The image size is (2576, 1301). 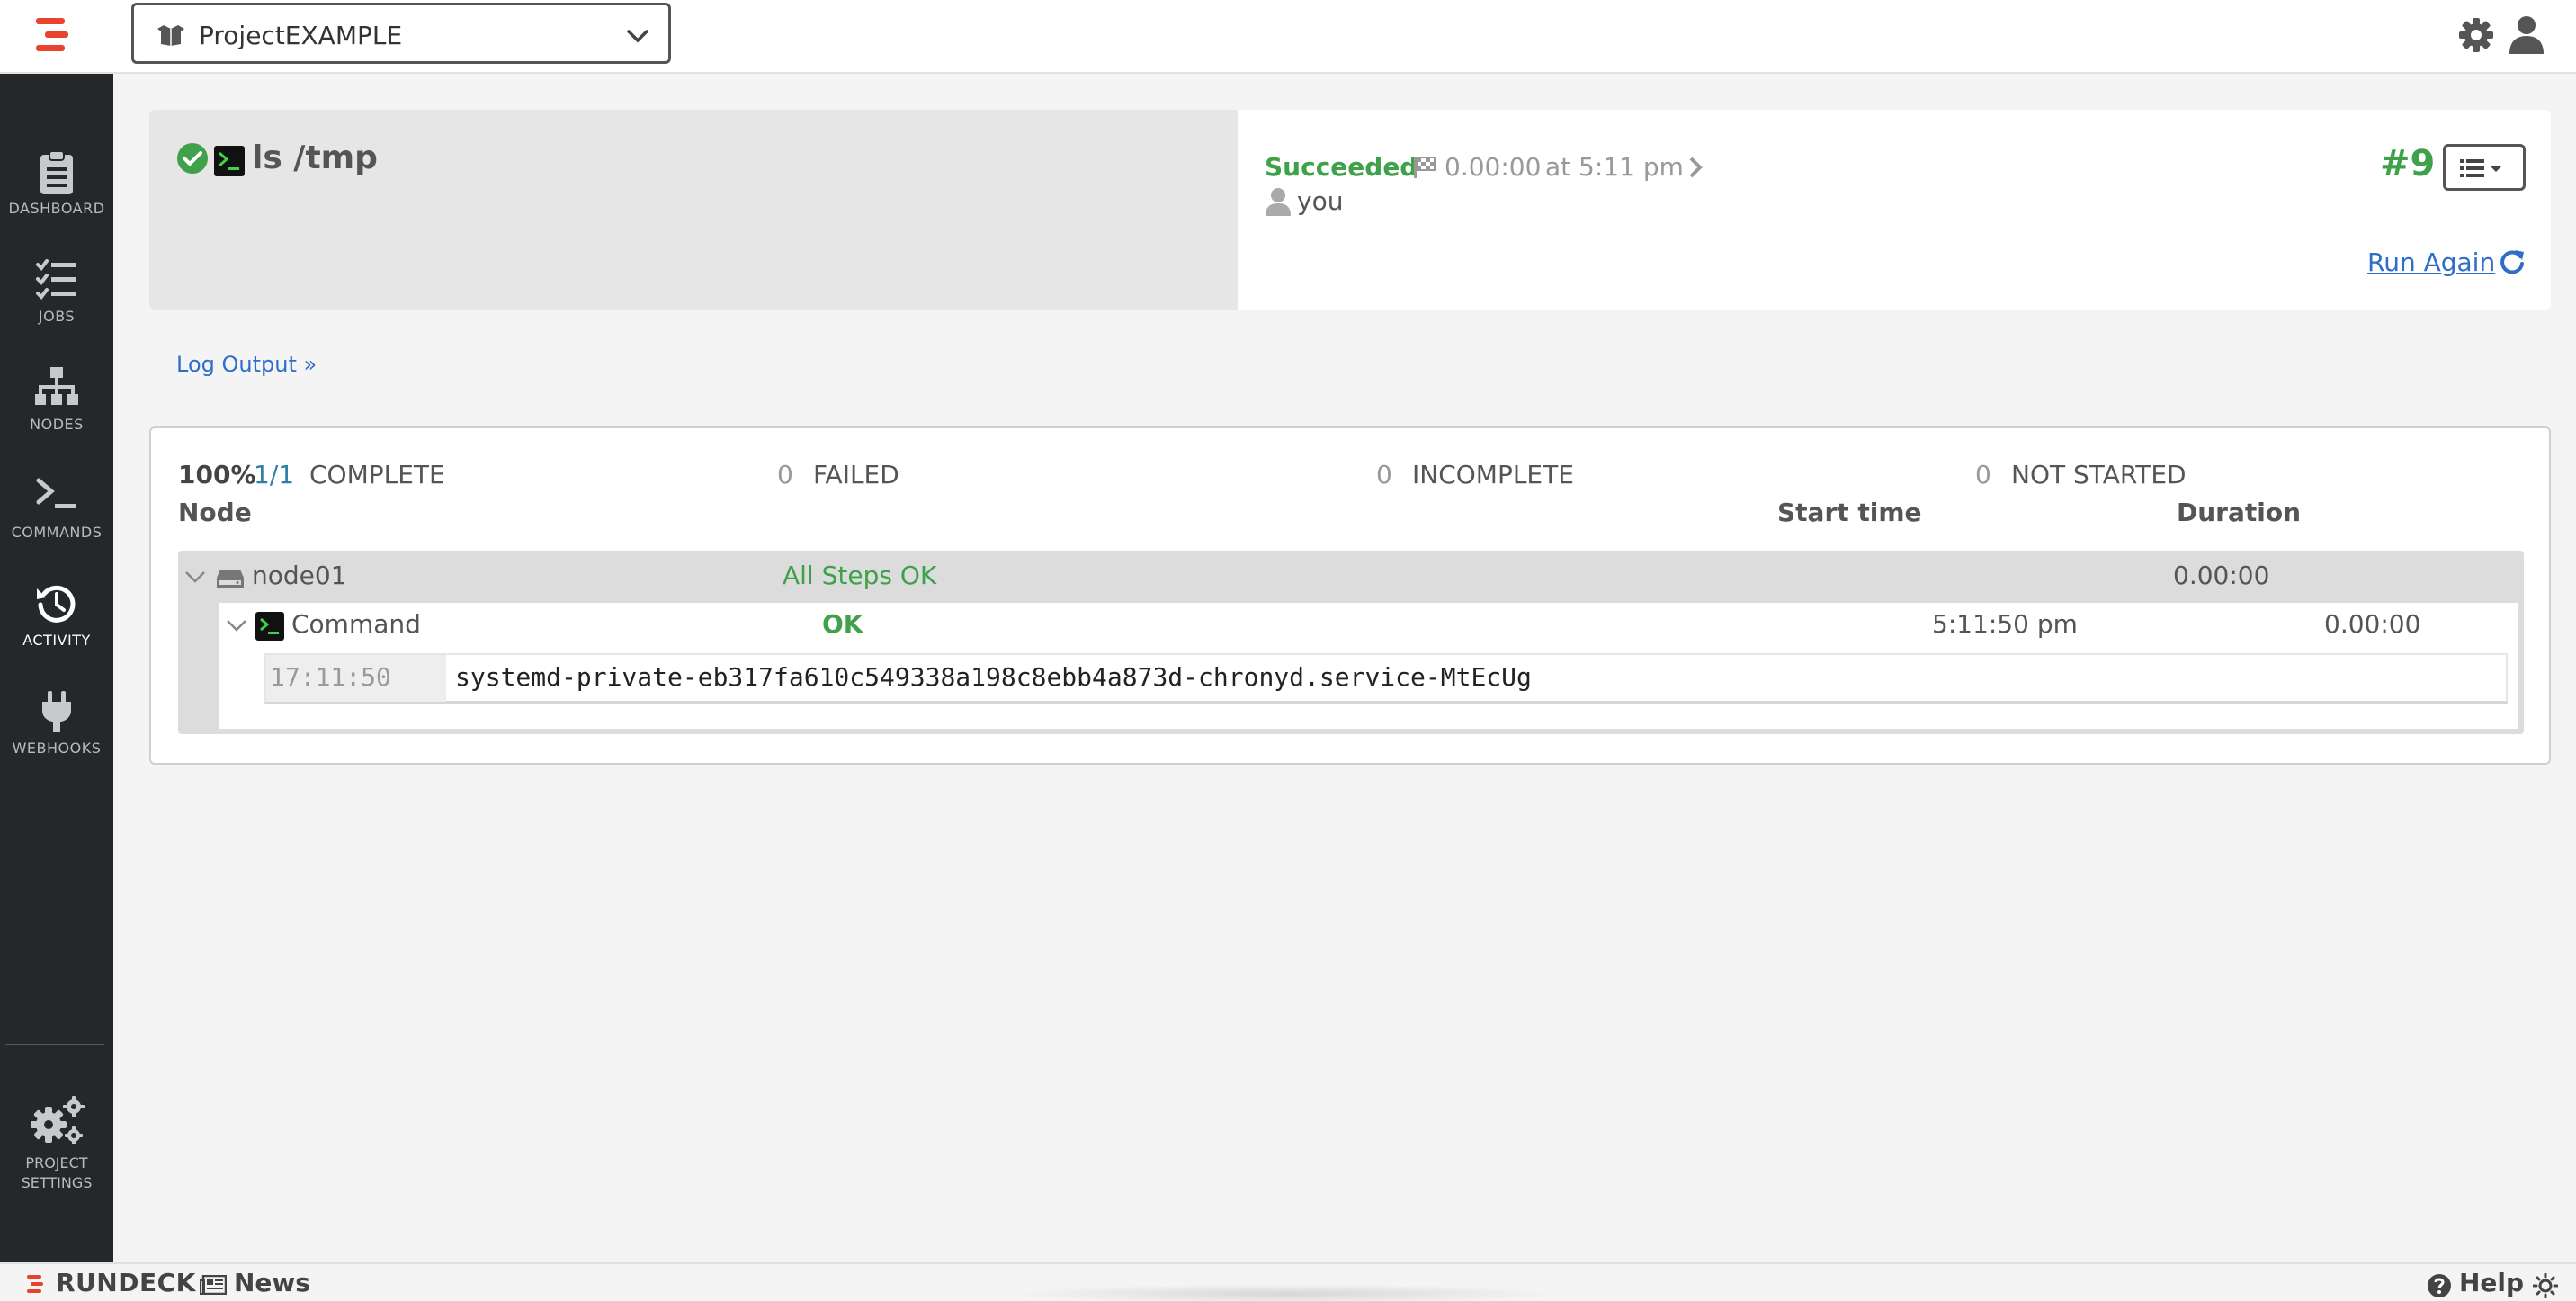 What do you see at coordinates (2491, 1283) in the screenshot?
I see `help-link: Help` at bounding box center [2491, 1283].